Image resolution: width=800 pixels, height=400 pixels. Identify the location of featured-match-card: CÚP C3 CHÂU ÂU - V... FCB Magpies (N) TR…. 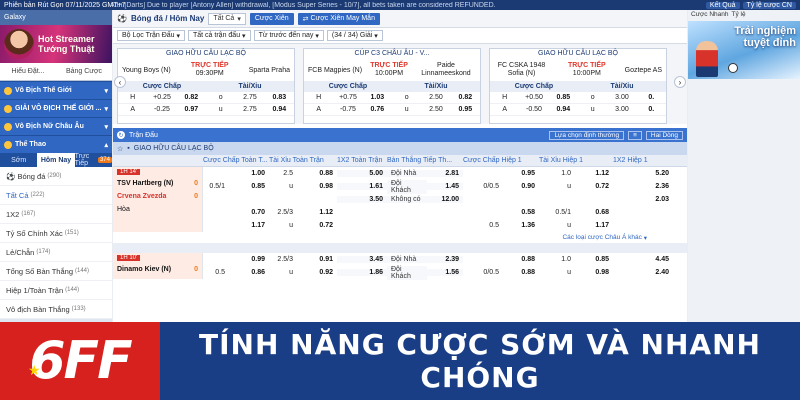
(392, 86).